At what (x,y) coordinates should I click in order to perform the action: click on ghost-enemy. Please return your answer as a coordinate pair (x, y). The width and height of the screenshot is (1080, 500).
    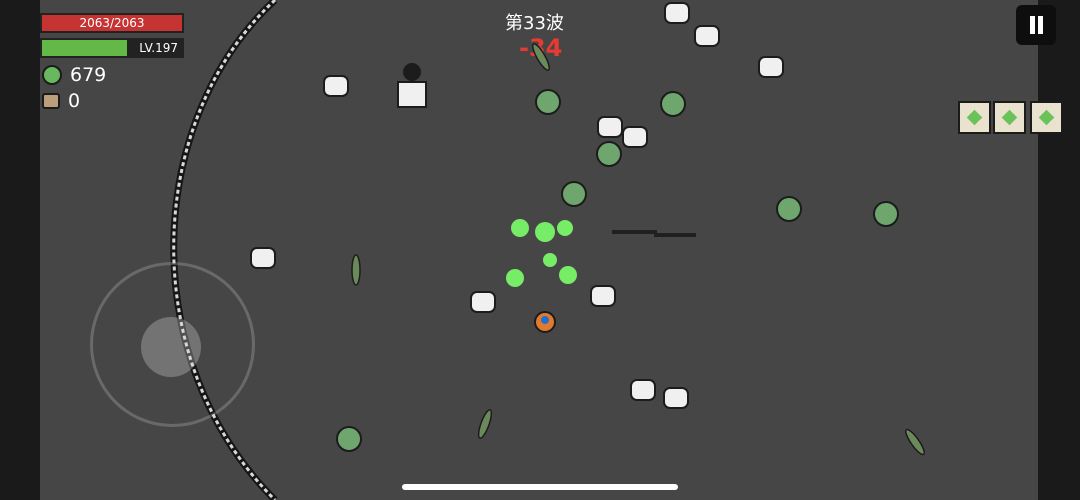
    Looking at the image, I should click on (412, 85).